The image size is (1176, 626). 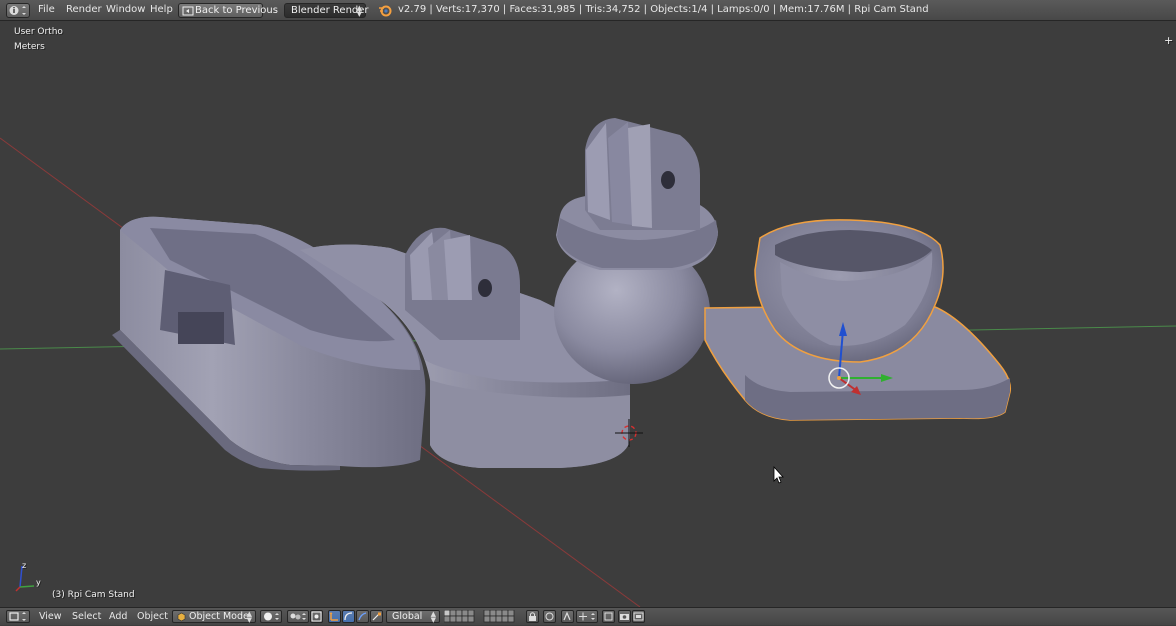 What do you see at coordinates (636, 251) in the screenshot?
I see `ball-joint-mesh` at bounding box center [636, 251].